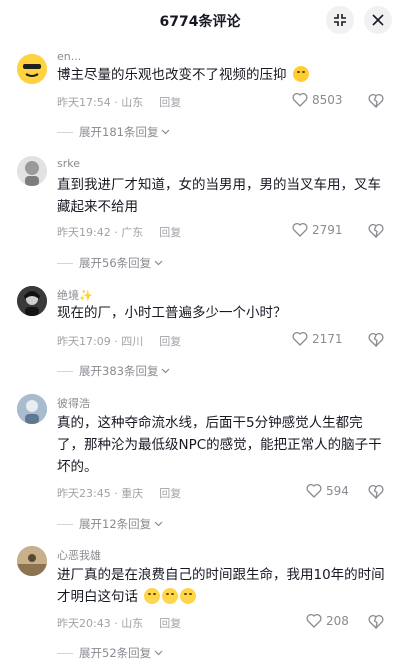 The height and width of the screenshot is (672, 400). I want to click on like-button: 594, so click(327, 490).